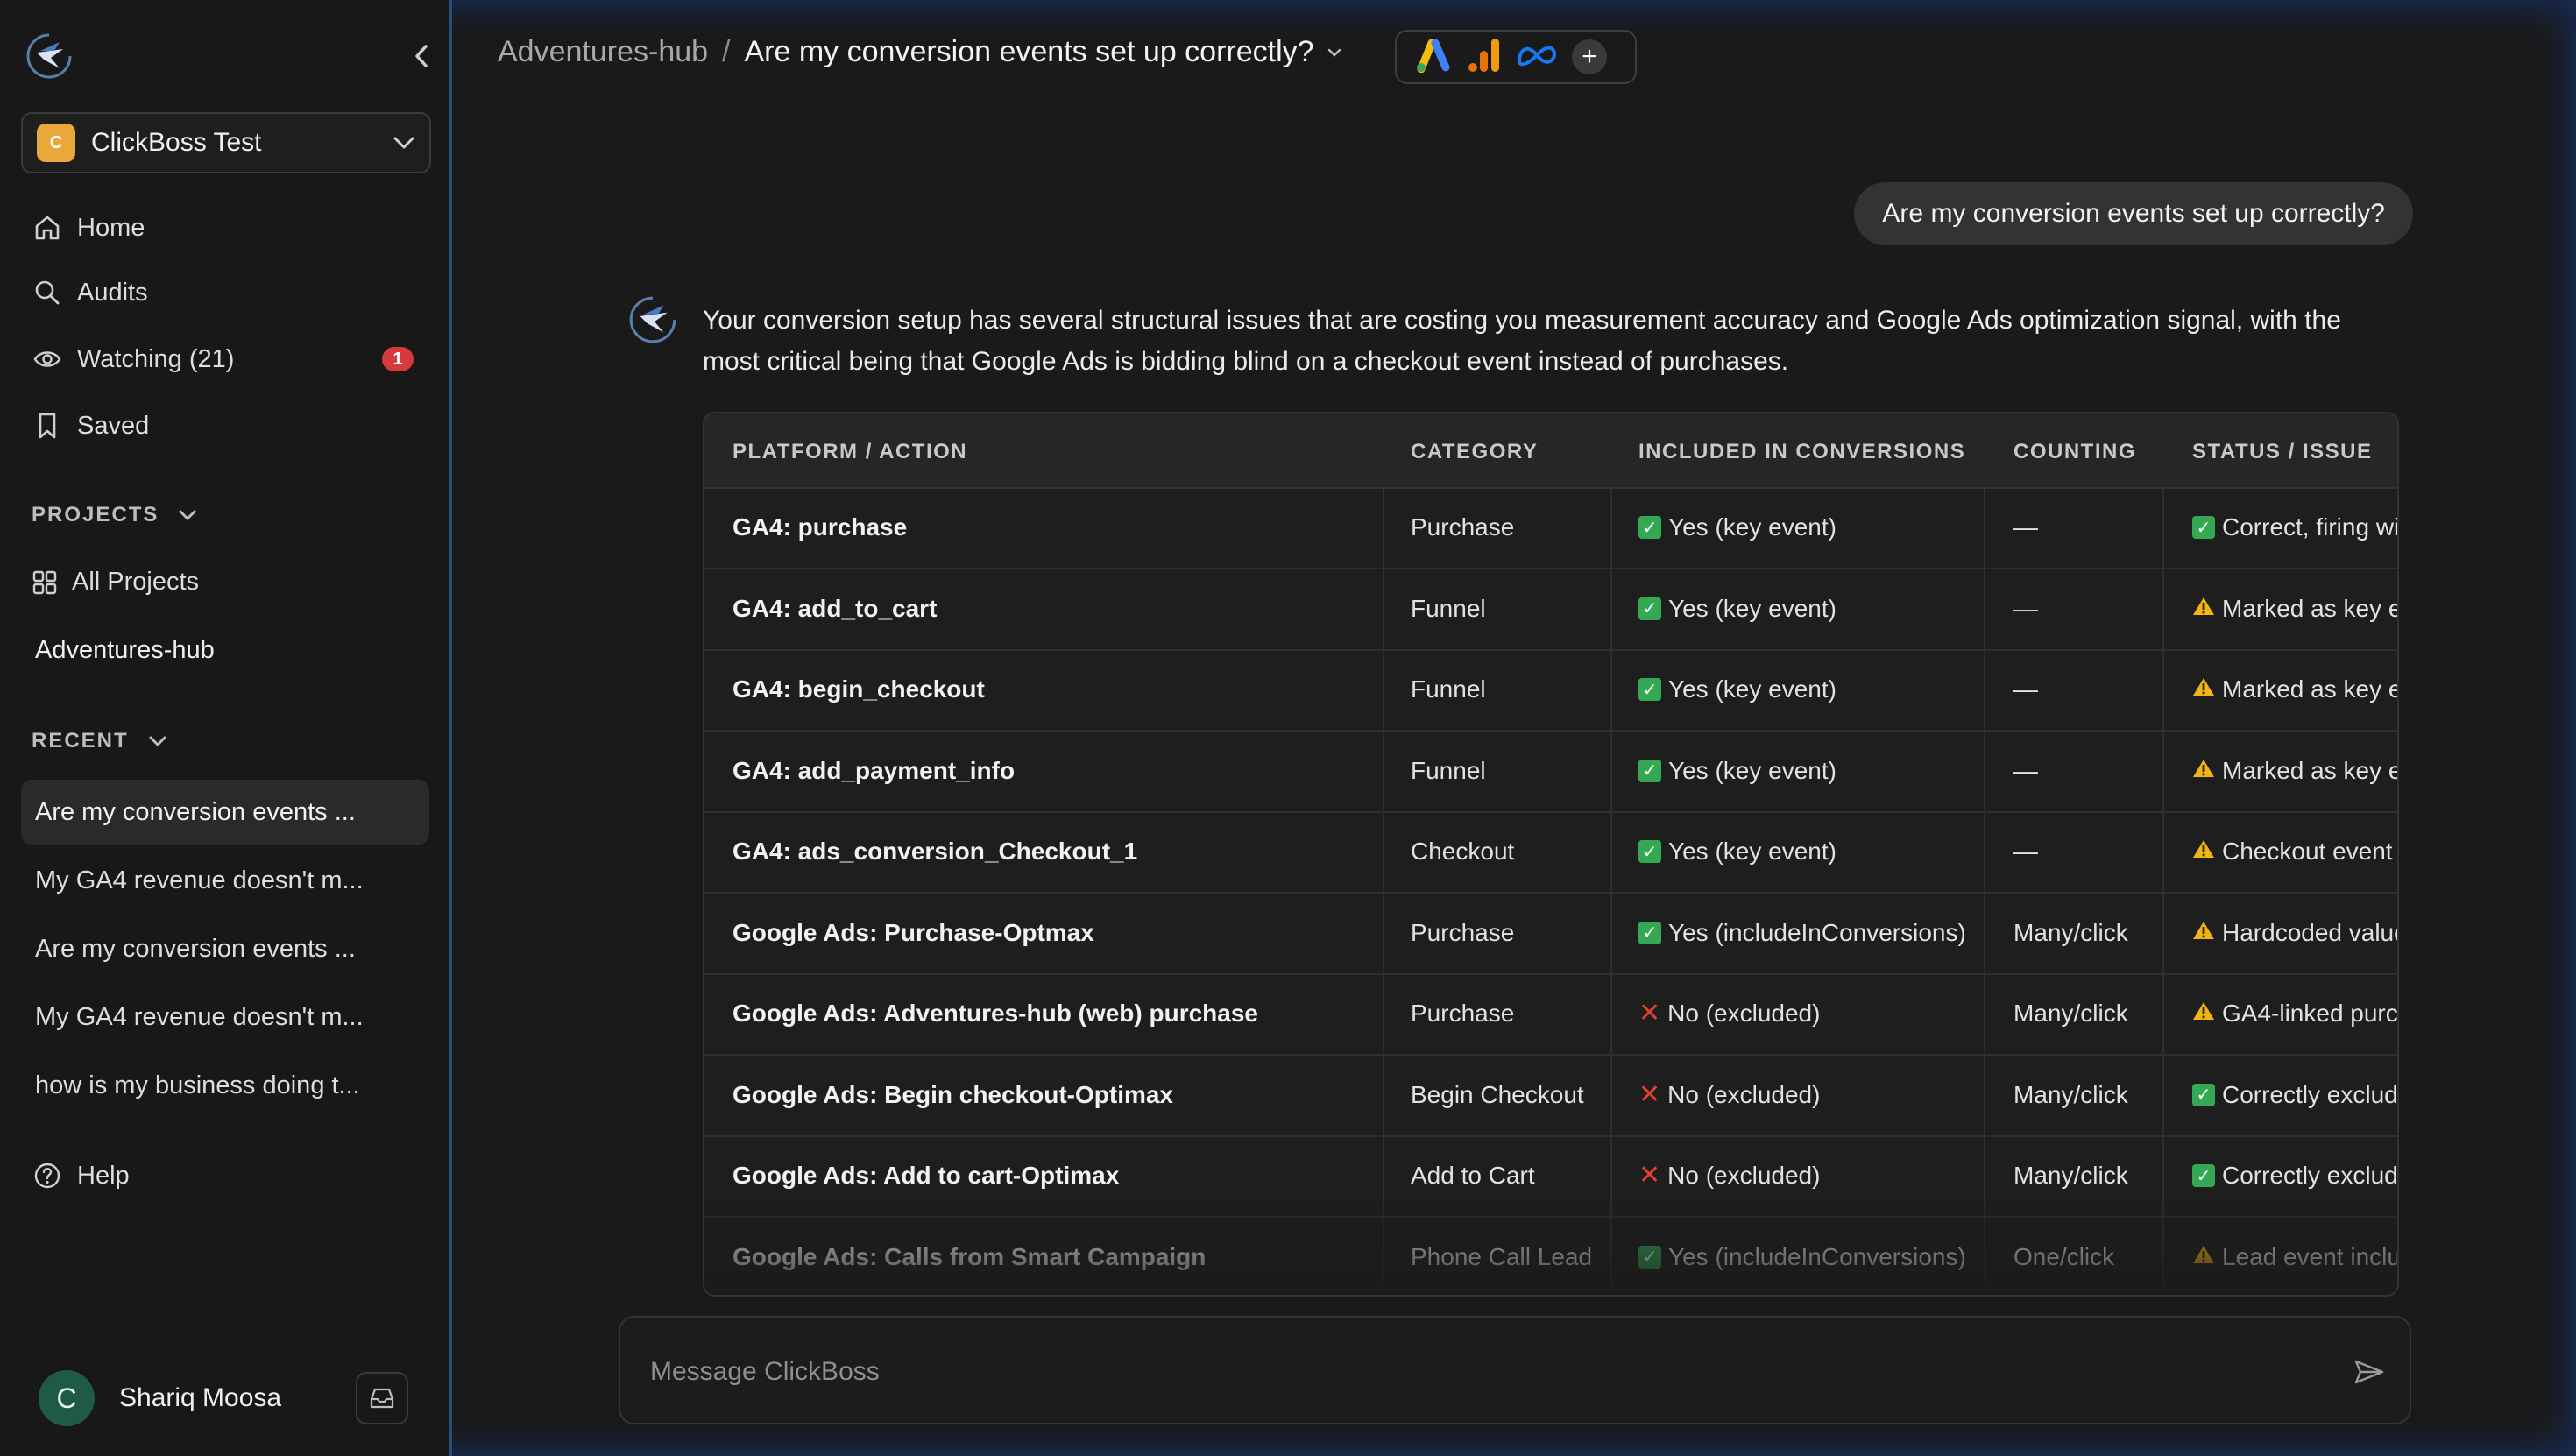 This screenshot has height=1456, width=2576. Describe the element at coordinates (1744, 1013) in the screenshot. I see `cell-included-text: No (excluded)` at that location.